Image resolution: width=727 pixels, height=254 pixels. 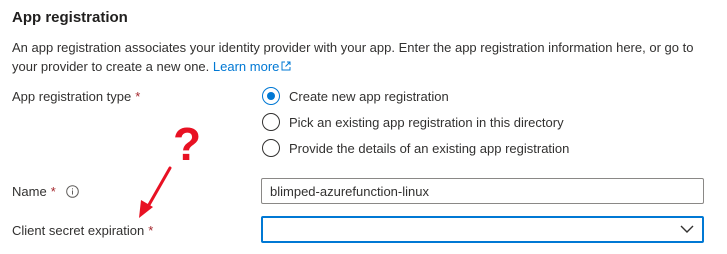 What do you see at coordinates (271, 96) in the screenshot?
I see `radio-selected-icon` at bounding box center [271, 96].